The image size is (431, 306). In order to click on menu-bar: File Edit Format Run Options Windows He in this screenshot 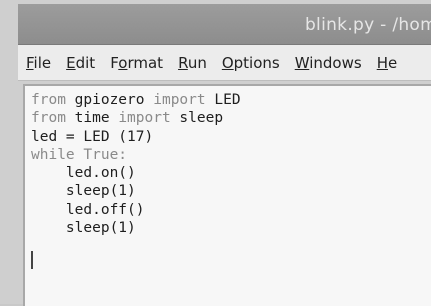, I will do `click(224, 63)`.